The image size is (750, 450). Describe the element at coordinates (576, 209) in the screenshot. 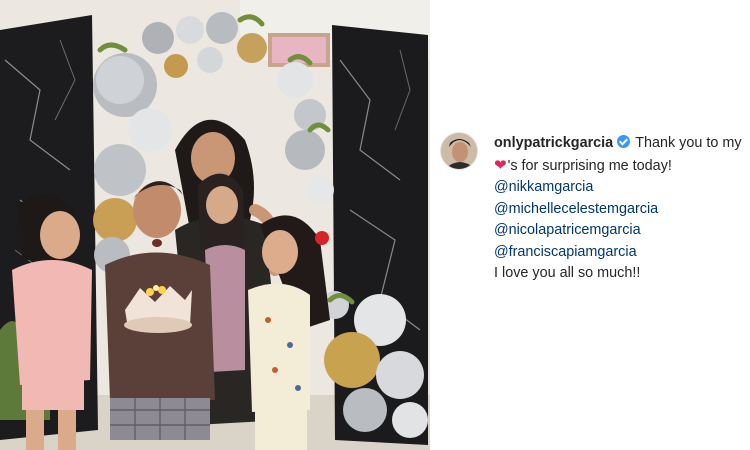

I see `mention-link: @michellecelestemgarcia` at that location.